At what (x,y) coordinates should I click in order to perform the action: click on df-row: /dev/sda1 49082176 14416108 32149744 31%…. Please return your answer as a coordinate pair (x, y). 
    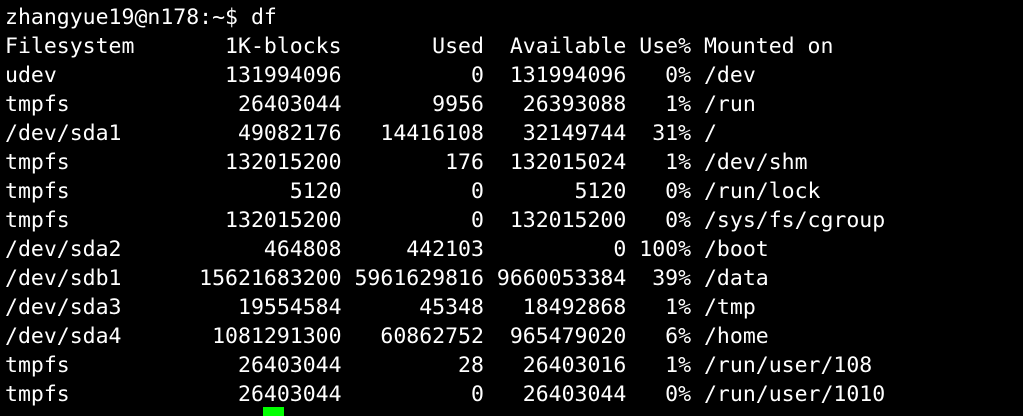
    Looking at the image, I should click on (361, 133).